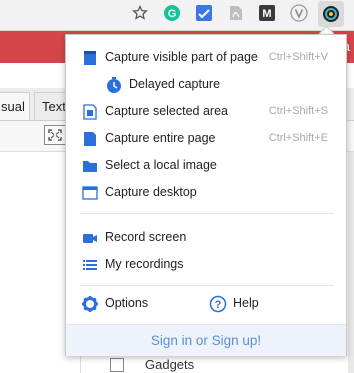 The height and width of the screenshot is (373, 354). Describe the element at coordinates (170, 364) in the screenshot. I see `gadgets-label: Gadgets` at that location.